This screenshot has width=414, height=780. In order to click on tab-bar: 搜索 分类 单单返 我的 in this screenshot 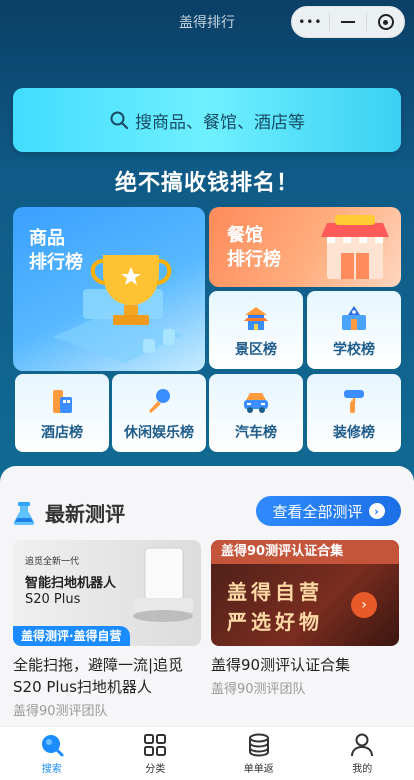, I will do `click(207, 753)`.